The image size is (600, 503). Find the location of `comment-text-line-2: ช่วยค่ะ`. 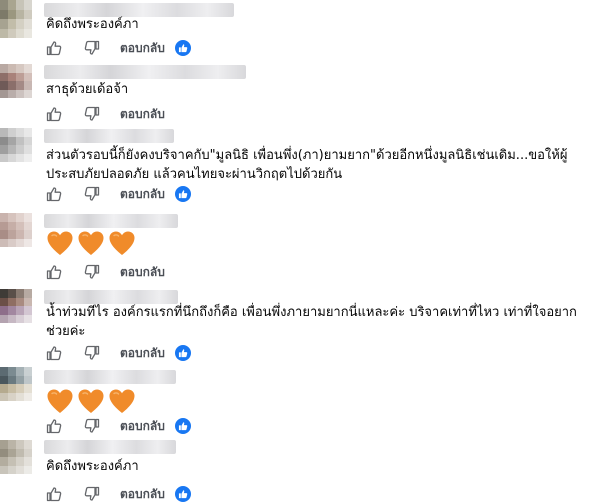

comment-text-line-2: ช่วยค่ะ is located at coordinates (66, 331).